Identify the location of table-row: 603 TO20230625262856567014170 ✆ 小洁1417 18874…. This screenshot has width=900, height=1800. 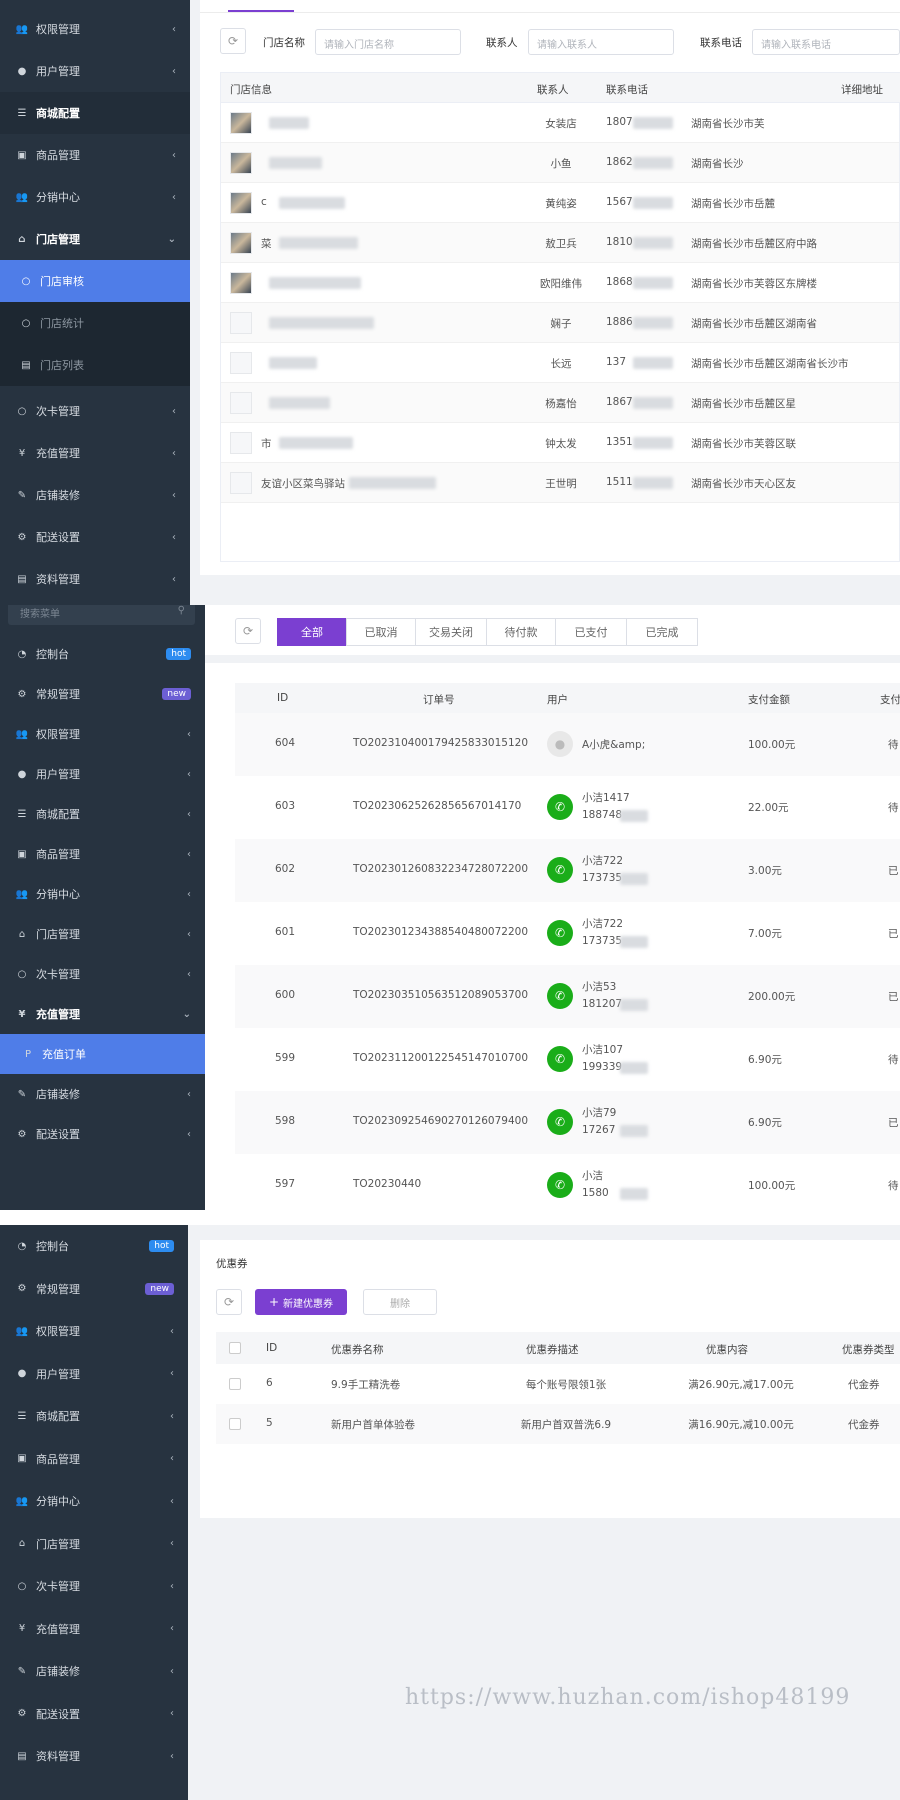
(567, 807).